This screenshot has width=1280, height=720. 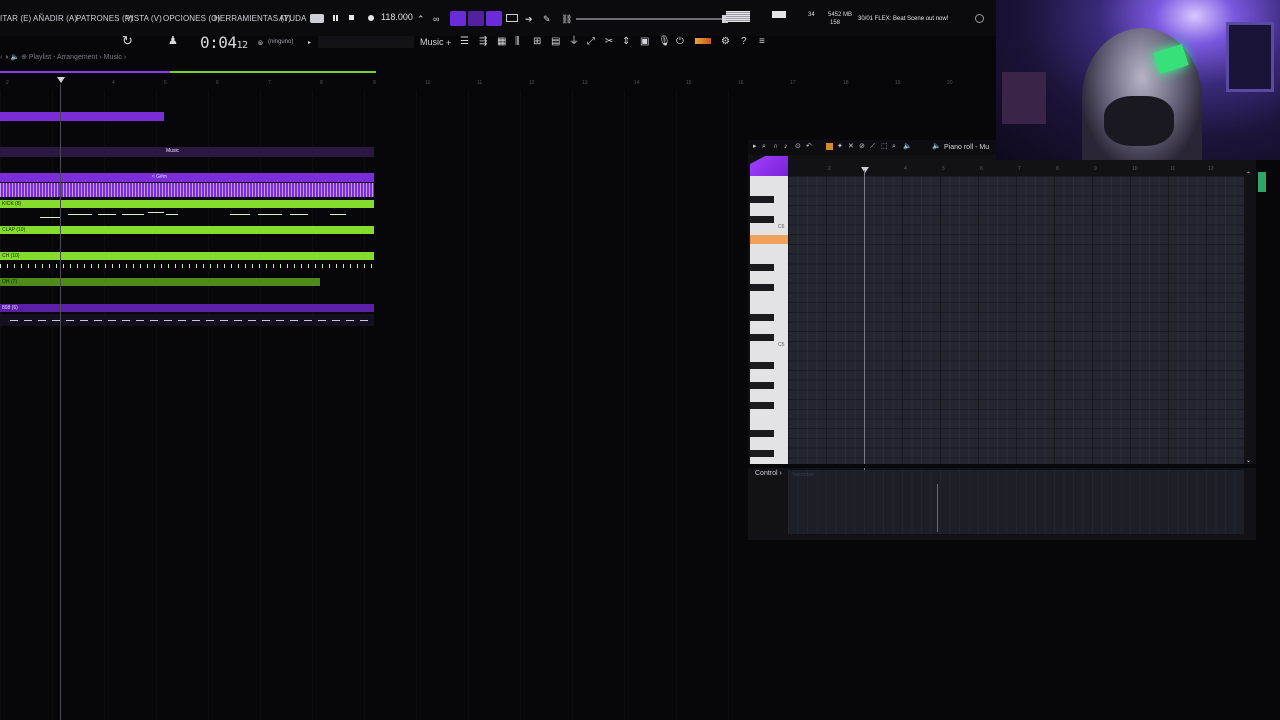 I want to click on file-icon: ▤, so click(x=555, y=42).